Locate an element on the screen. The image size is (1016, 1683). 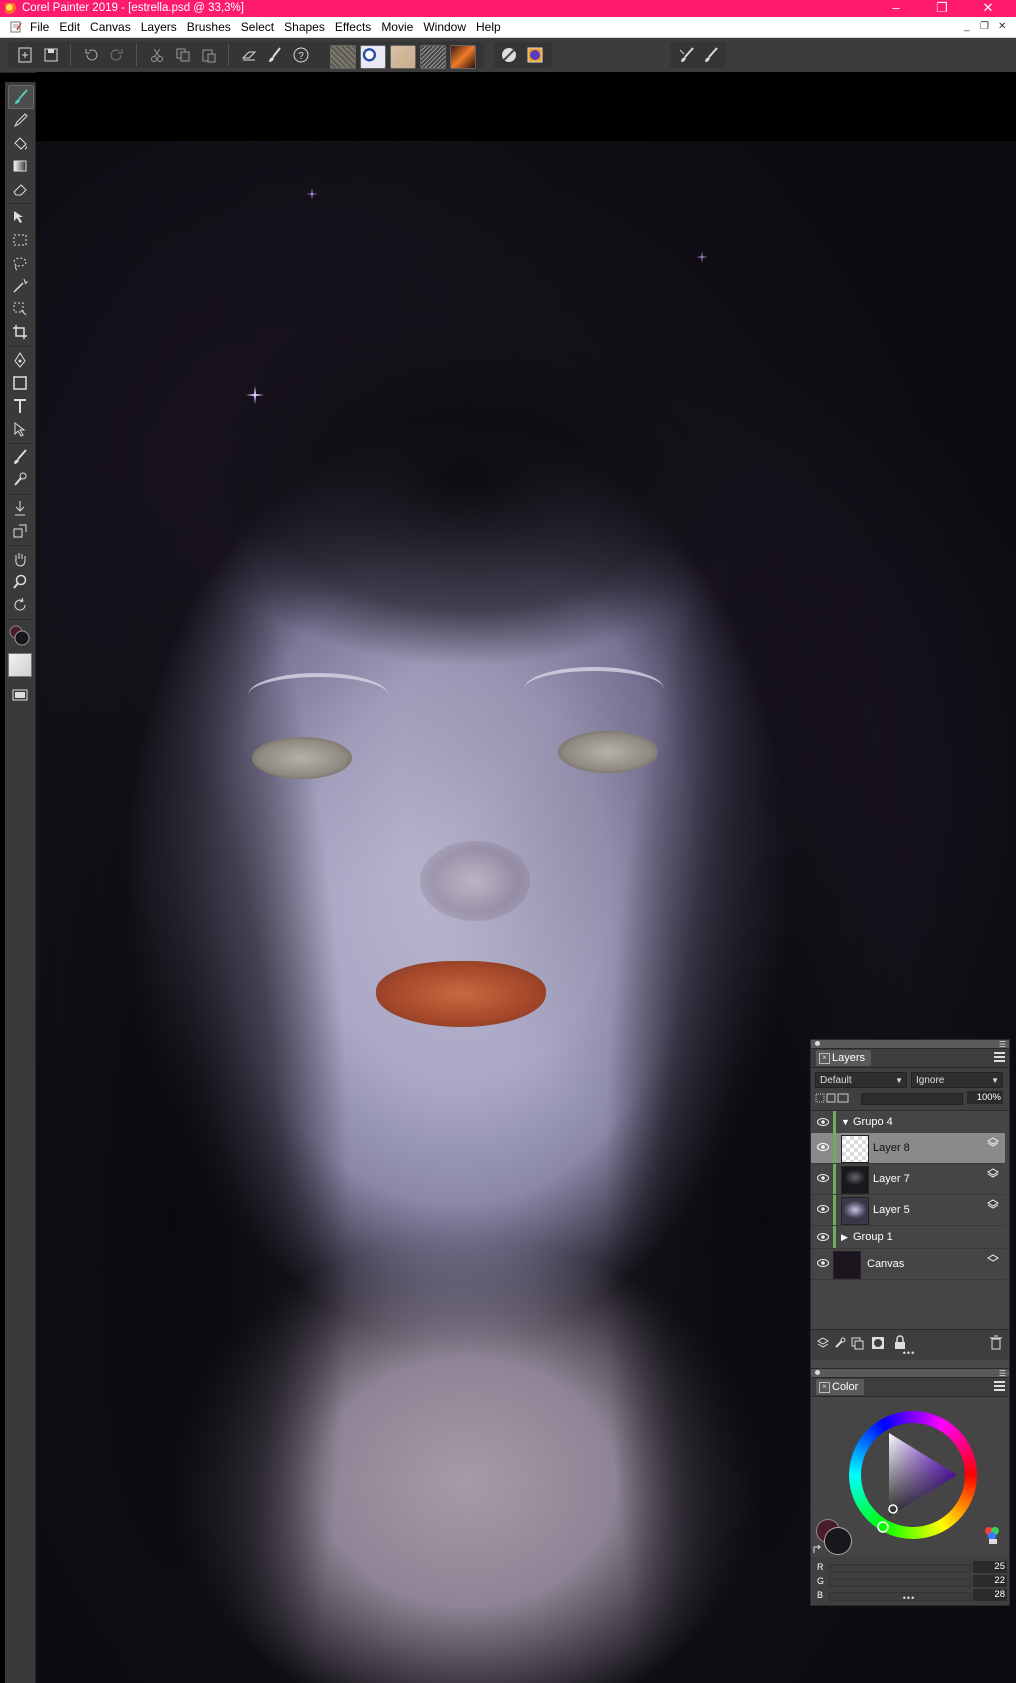
red-slider-row: R 25 is located at coordinates (911, 1568).